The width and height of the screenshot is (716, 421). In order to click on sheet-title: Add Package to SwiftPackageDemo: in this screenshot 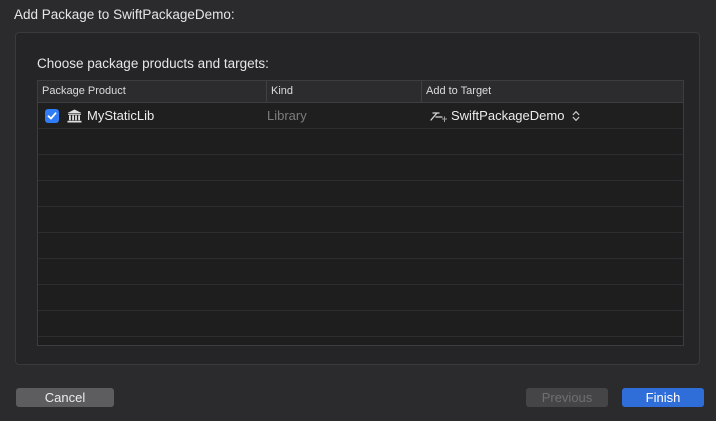, I will do `click(124, 14)`.